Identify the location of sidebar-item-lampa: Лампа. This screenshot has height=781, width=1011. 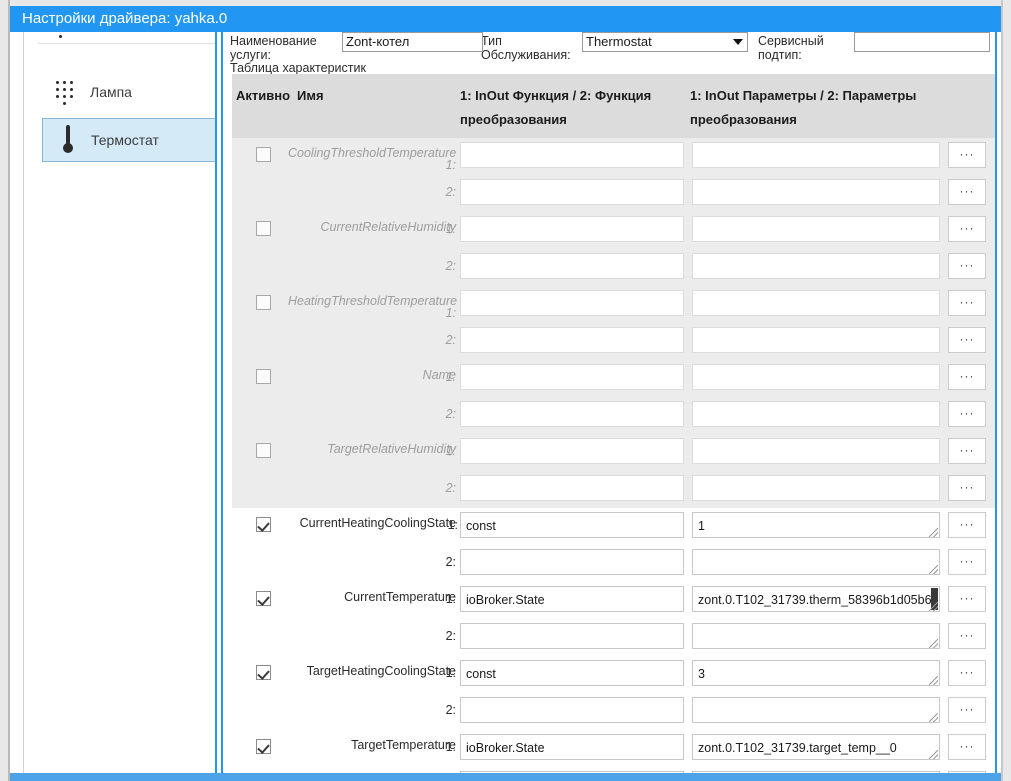
(129, 92).